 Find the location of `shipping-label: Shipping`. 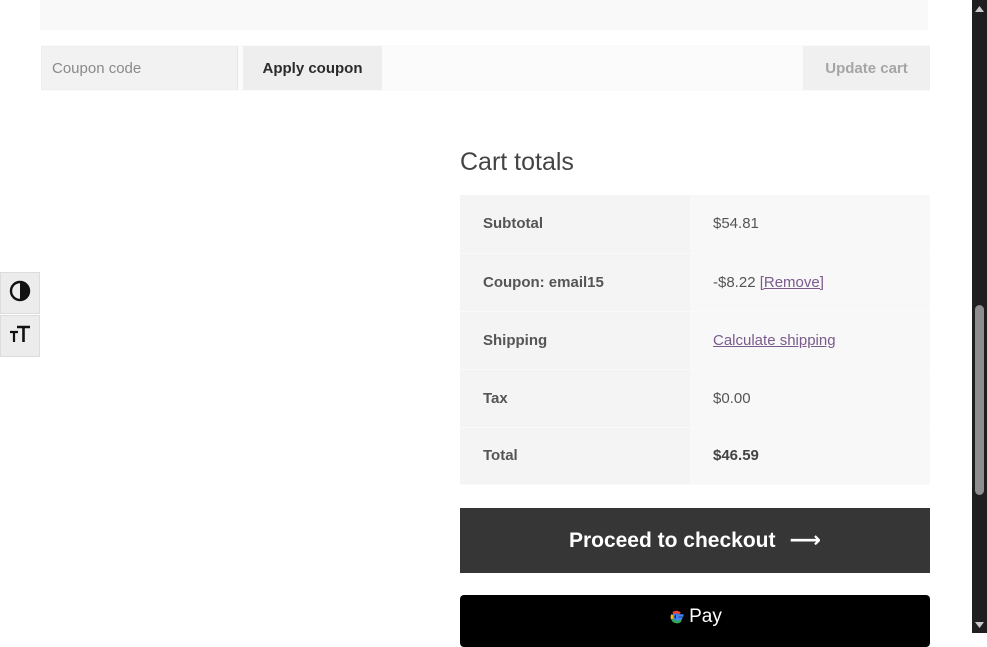

shipping-label: Shipping is located at coordinates (575, 340).